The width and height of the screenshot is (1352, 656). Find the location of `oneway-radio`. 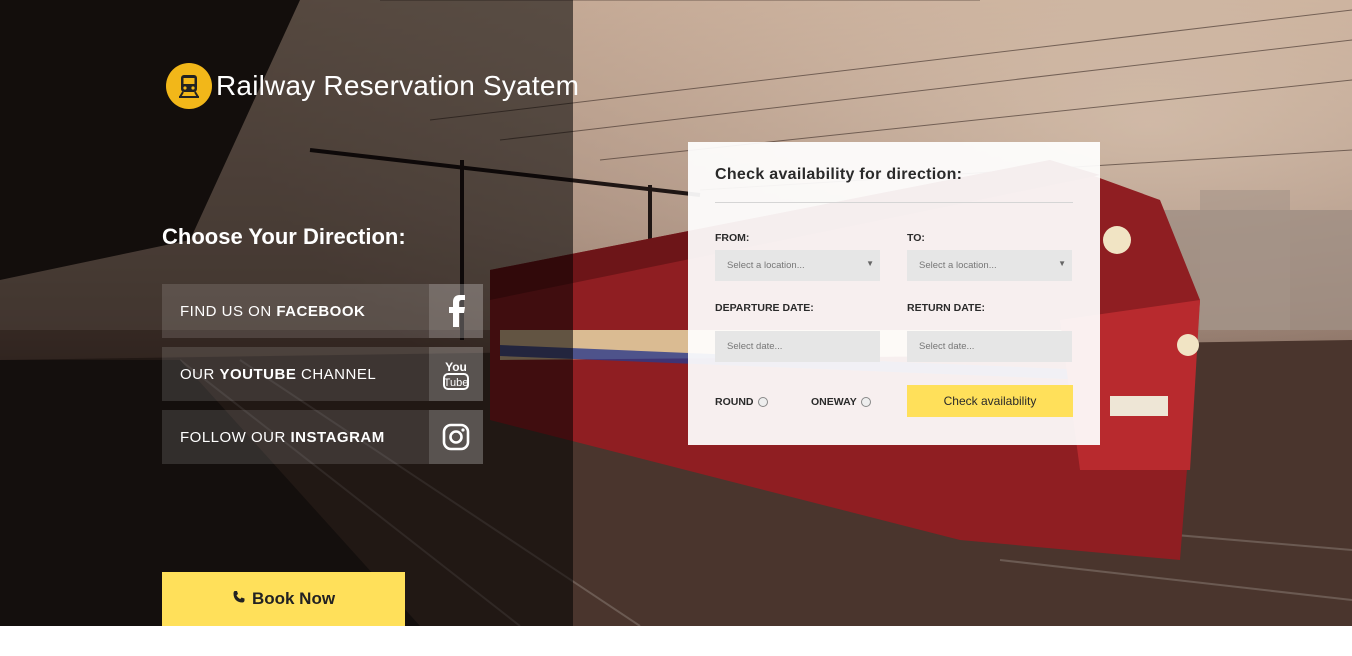

oneway-radio is located at coordinates (865, 402).